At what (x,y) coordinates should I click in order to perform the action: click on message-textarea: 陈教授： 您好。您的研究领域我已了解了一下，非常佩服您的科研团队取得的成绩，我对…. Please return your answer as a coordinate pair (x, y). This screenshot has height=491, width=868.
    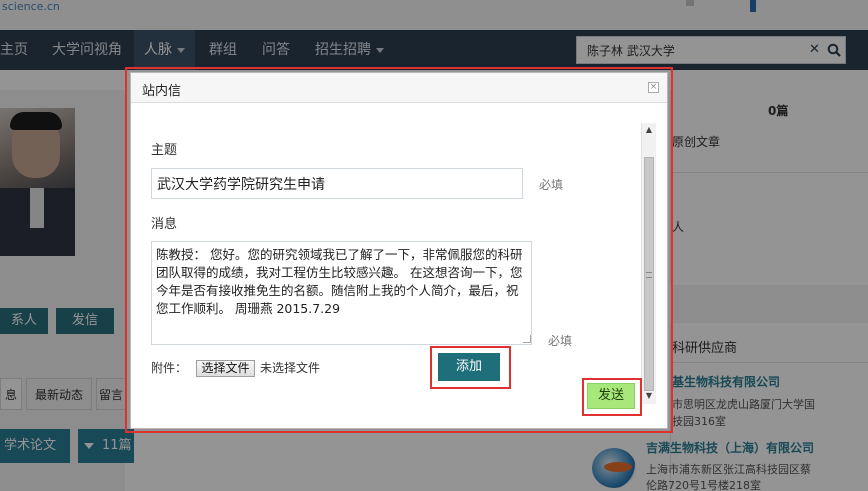
    Looking at the image, I should click on (341, 293).